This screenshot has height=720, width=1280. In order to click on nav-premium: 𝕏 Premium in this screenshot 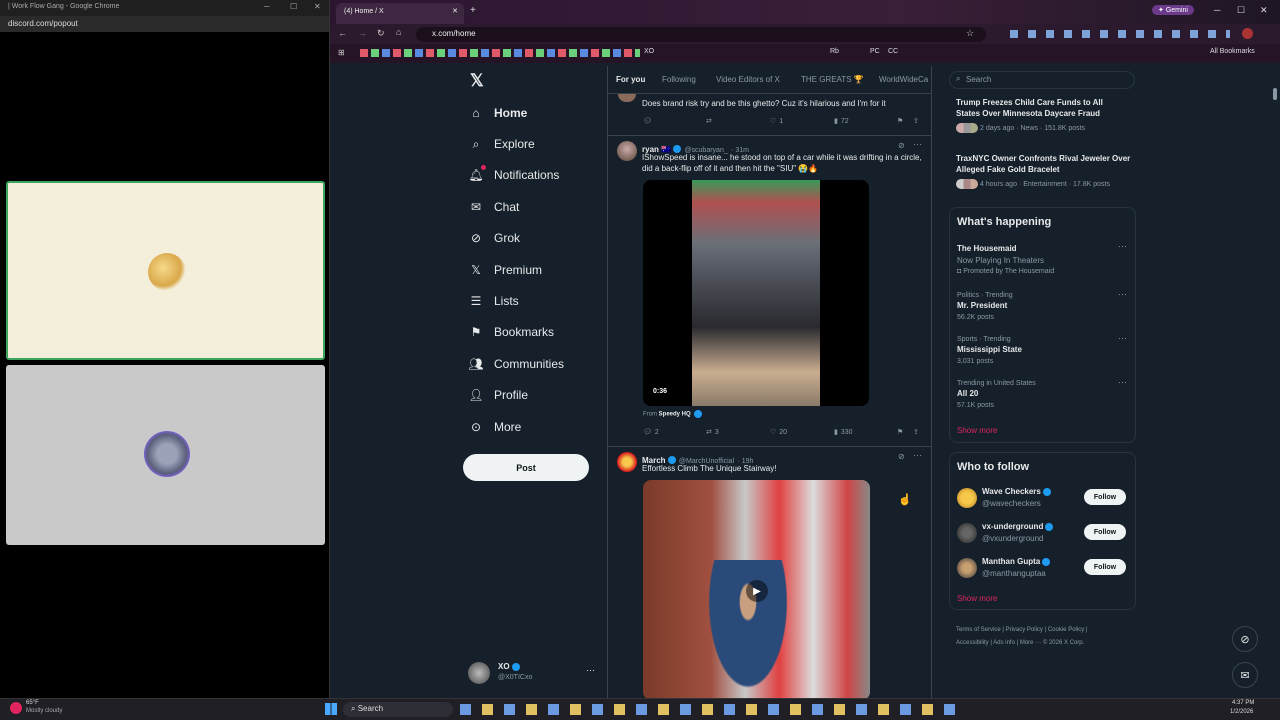, I will do `click(528, 269)`.